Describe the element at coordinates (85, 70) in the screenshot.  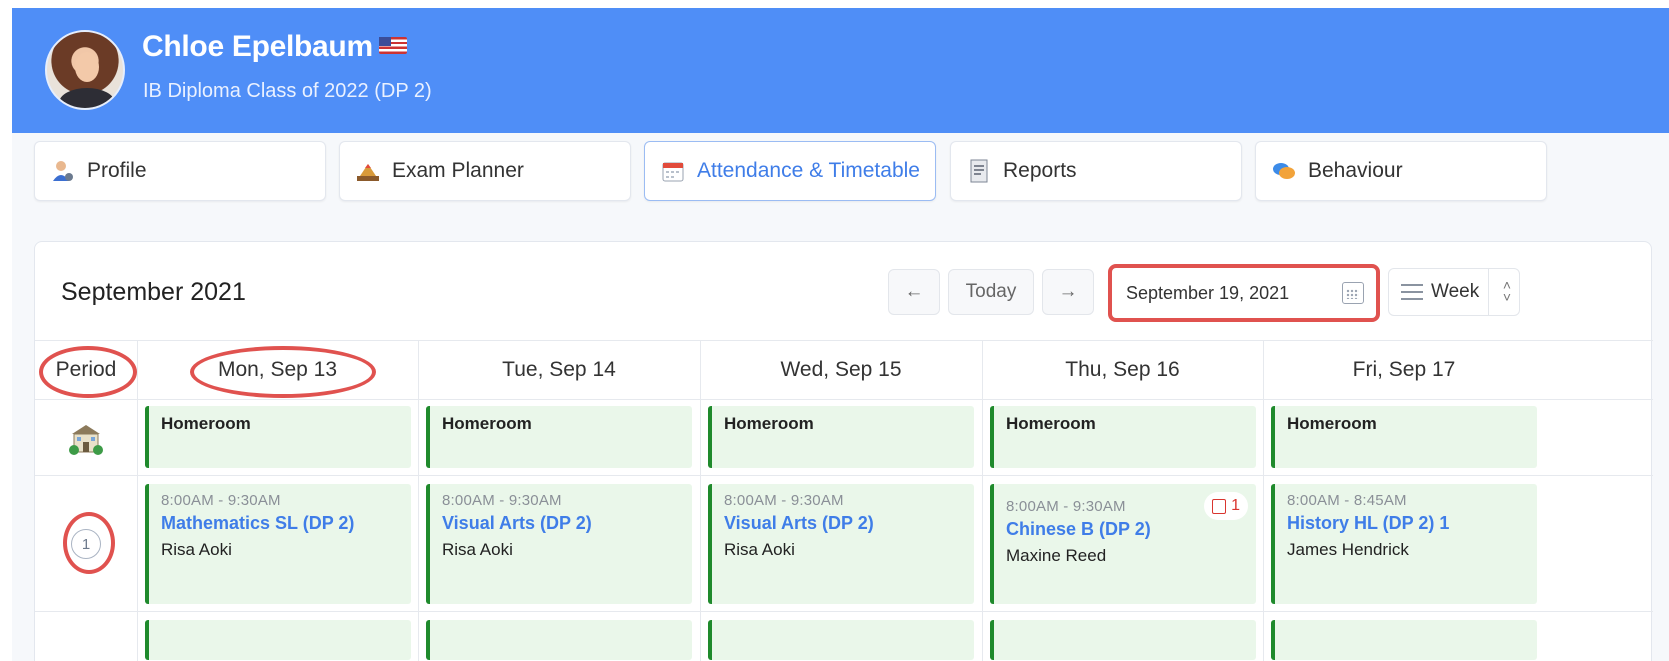
I see `avatar` at that location.